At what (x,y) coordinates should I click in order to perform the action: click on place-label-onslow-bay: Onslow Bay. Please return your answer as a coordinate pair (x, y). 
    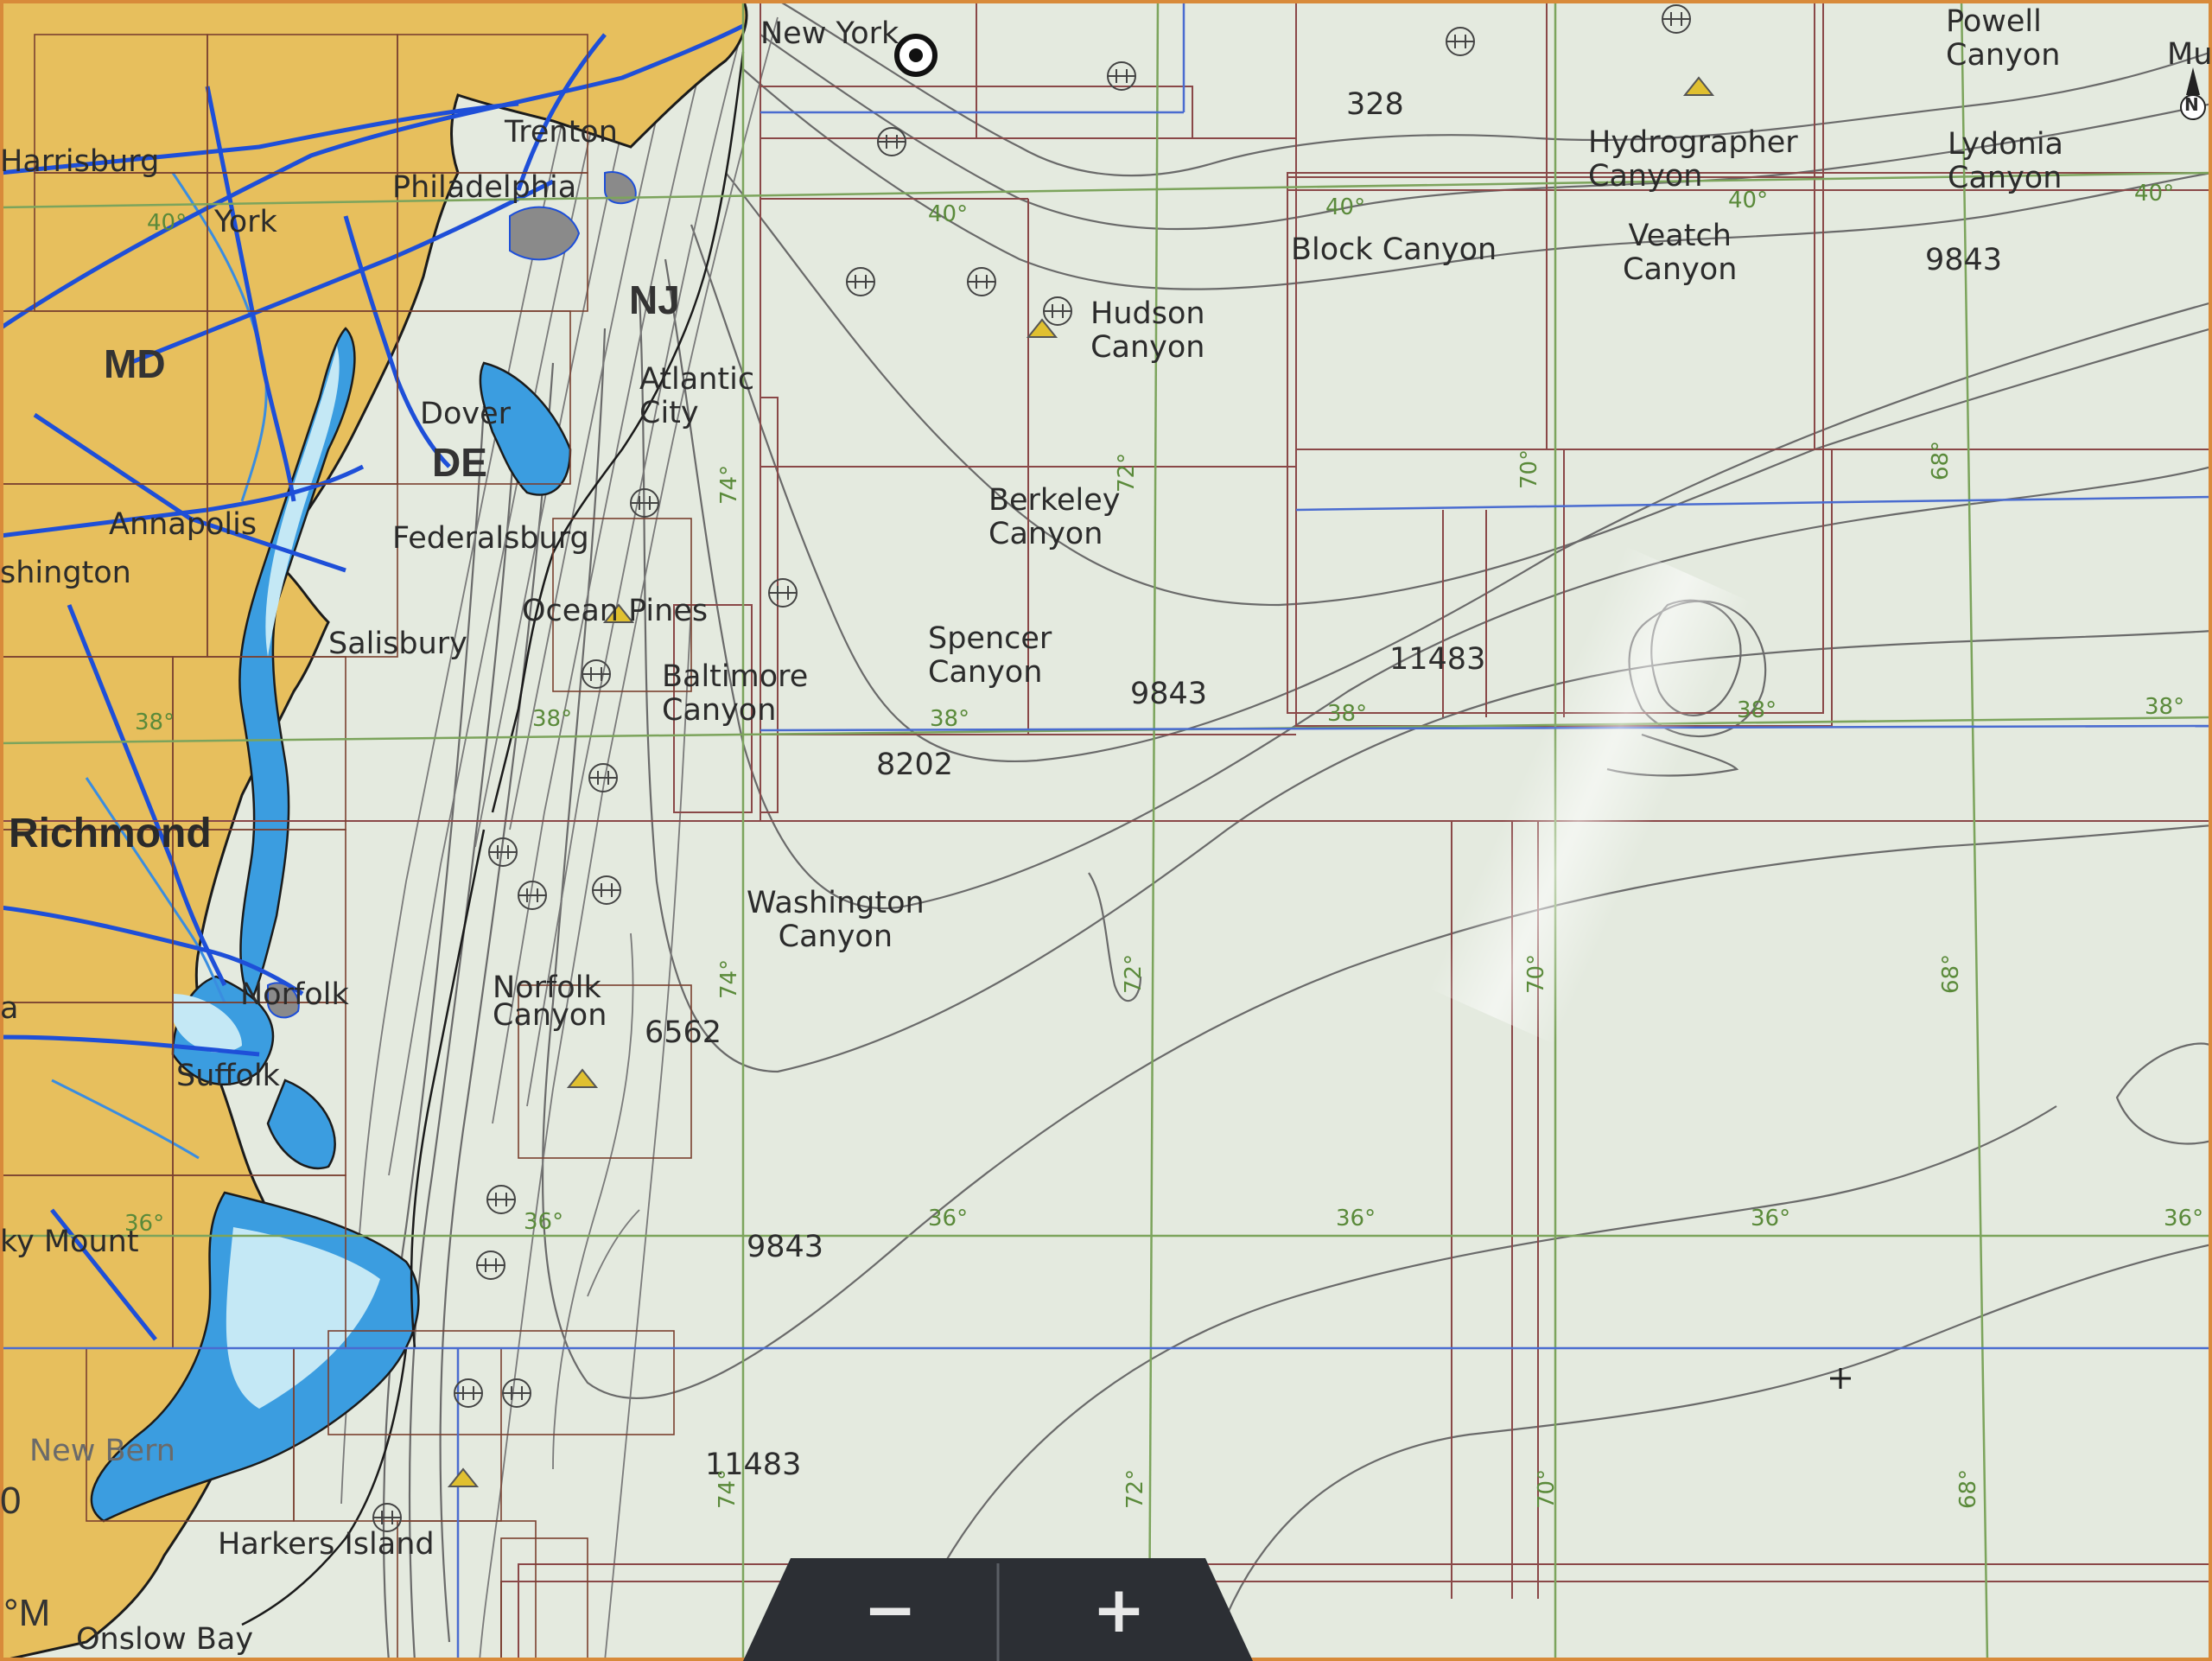
    Looking at the image, I should click on (165, 1639).